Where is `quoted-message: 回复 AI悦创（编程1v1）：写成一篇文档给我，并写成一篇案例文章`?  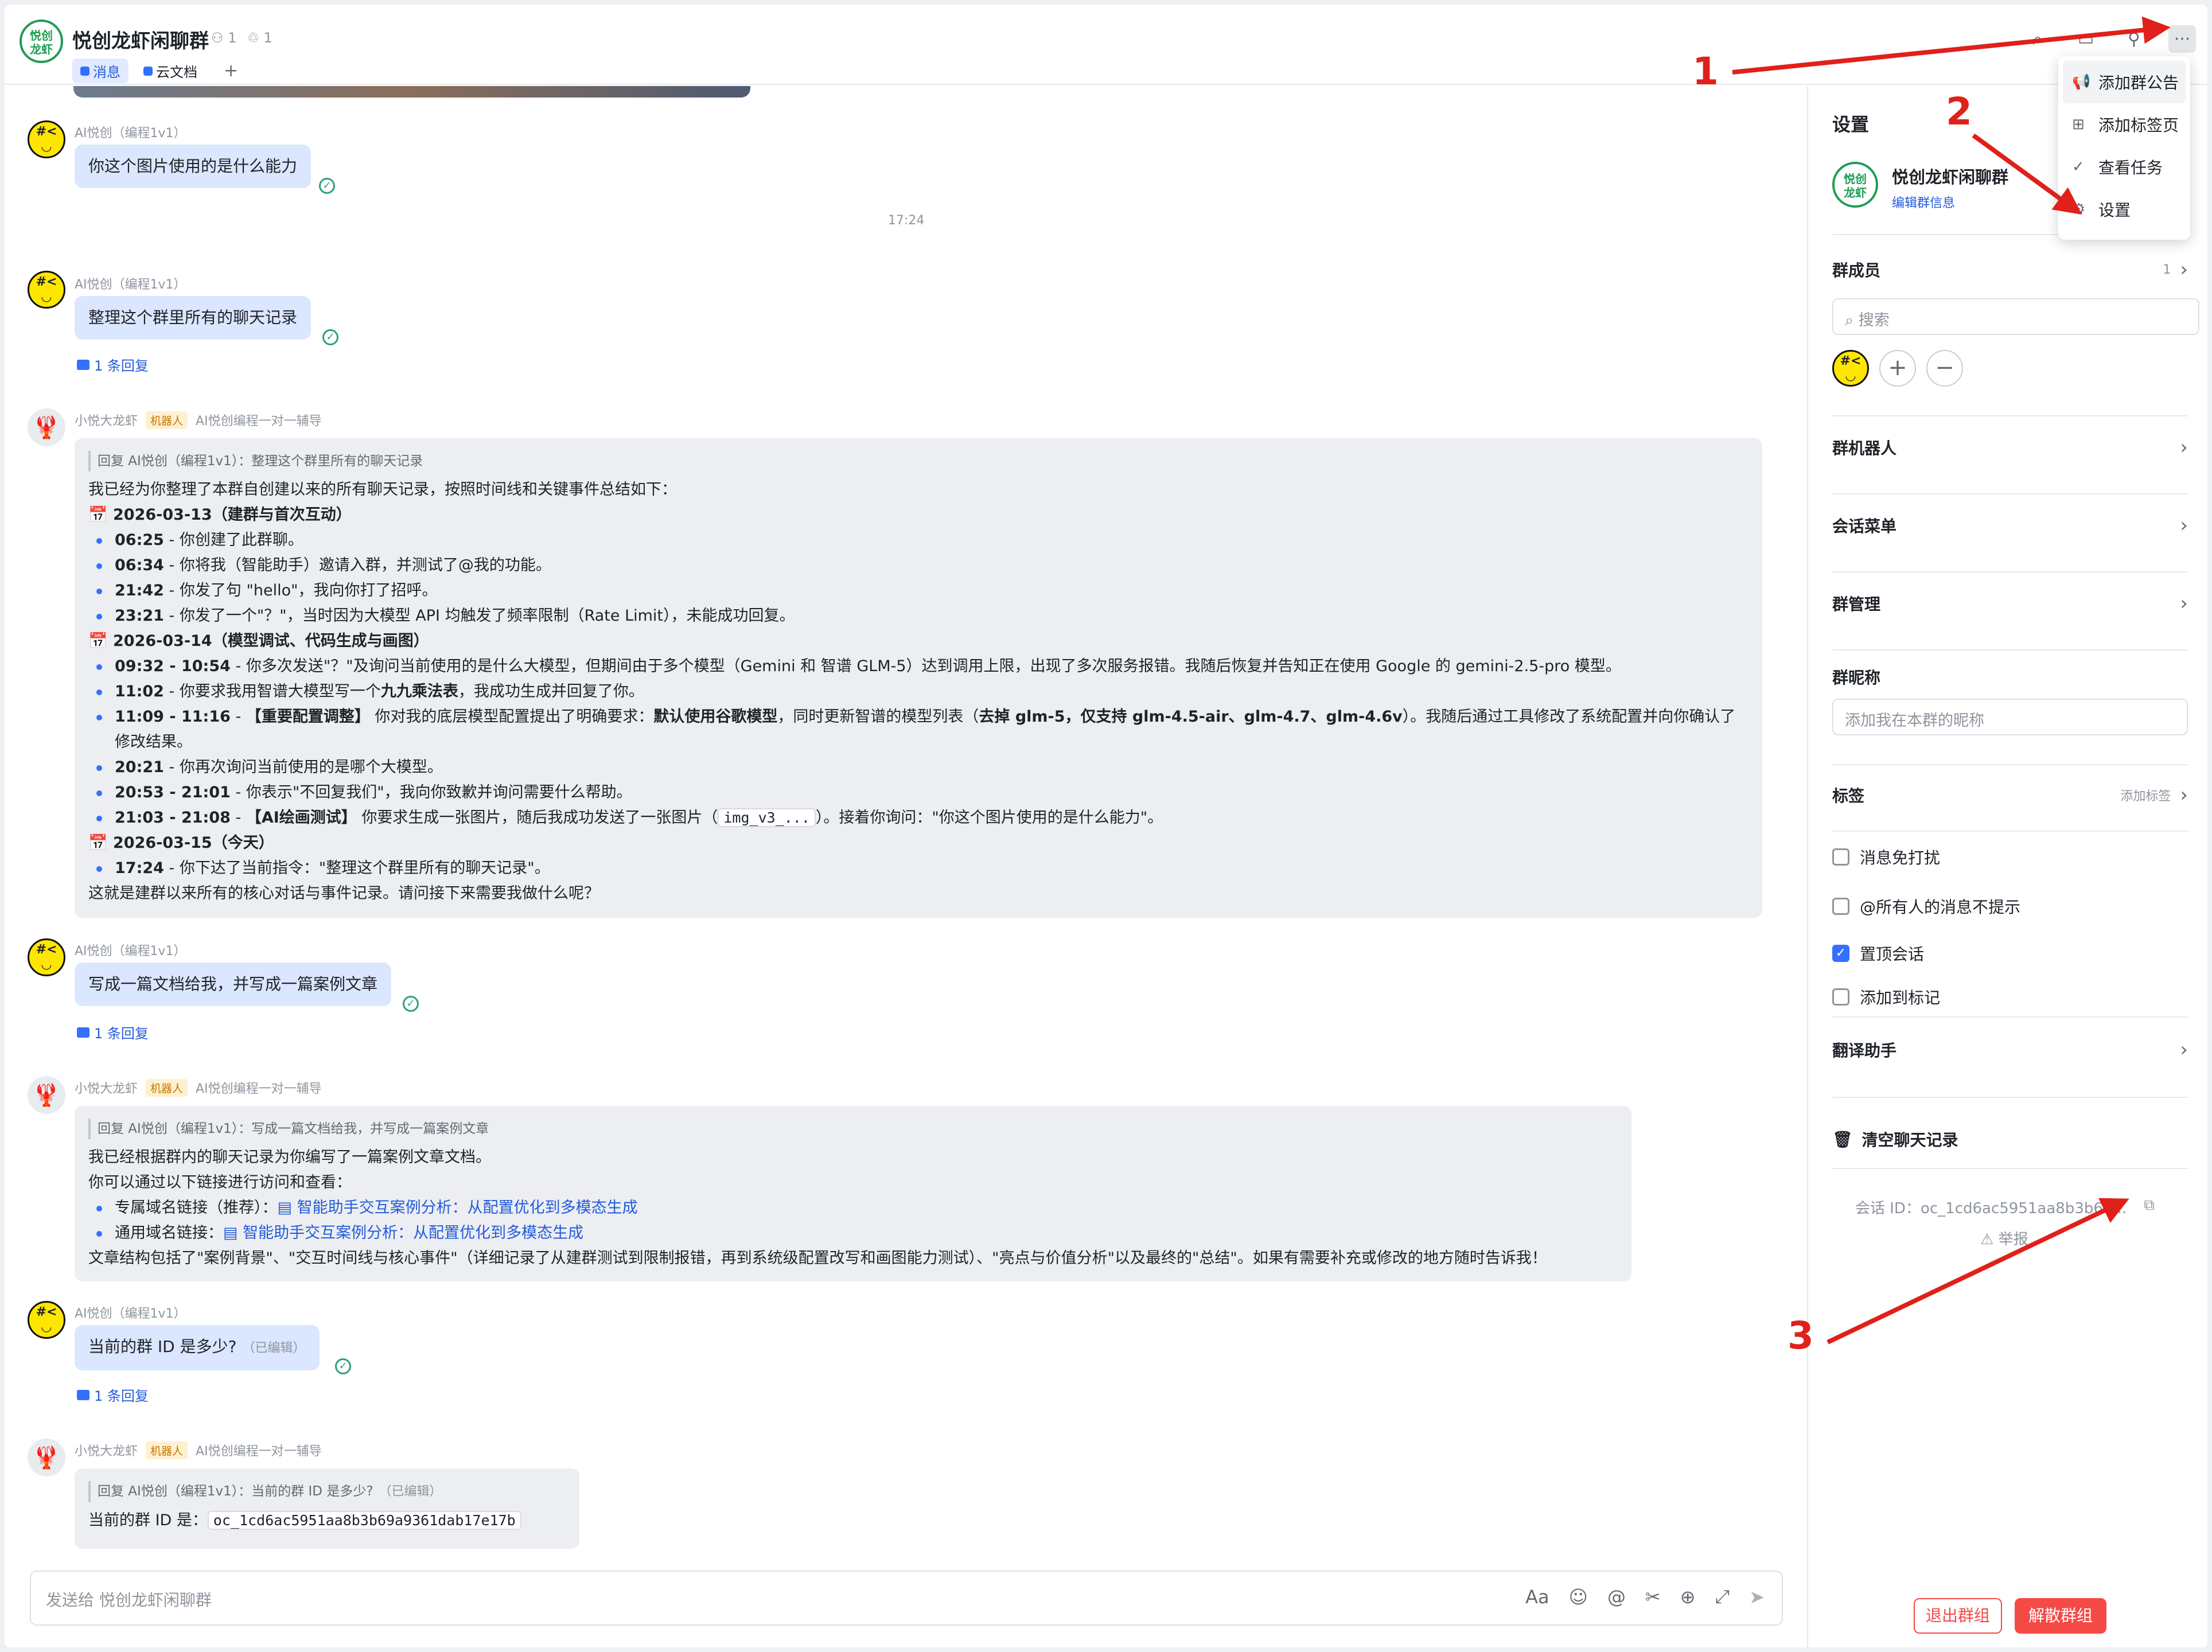
quoted-message: 回复 AI悦创（编程1v1）：写成一篇文档给我，并写成一篇案例文章 is located at coordinates (853, 1129).